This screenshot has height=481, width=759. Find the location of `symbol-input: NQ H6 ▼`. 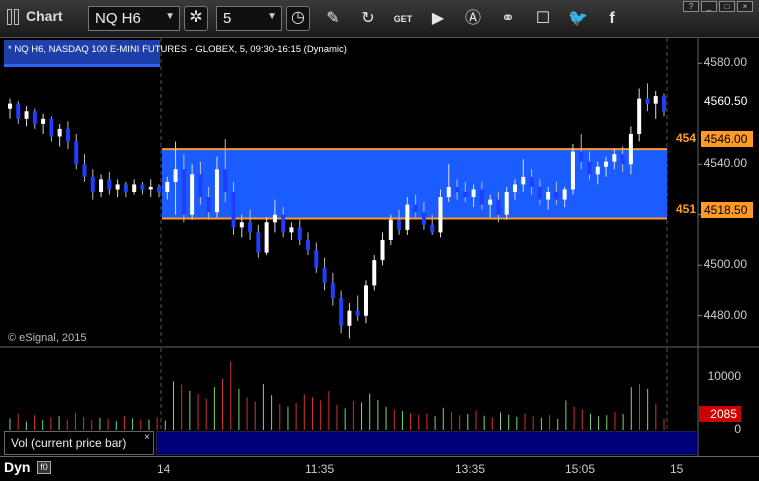

symbol-input: NQ H6 ▼ is located at coordinates (134, 18).